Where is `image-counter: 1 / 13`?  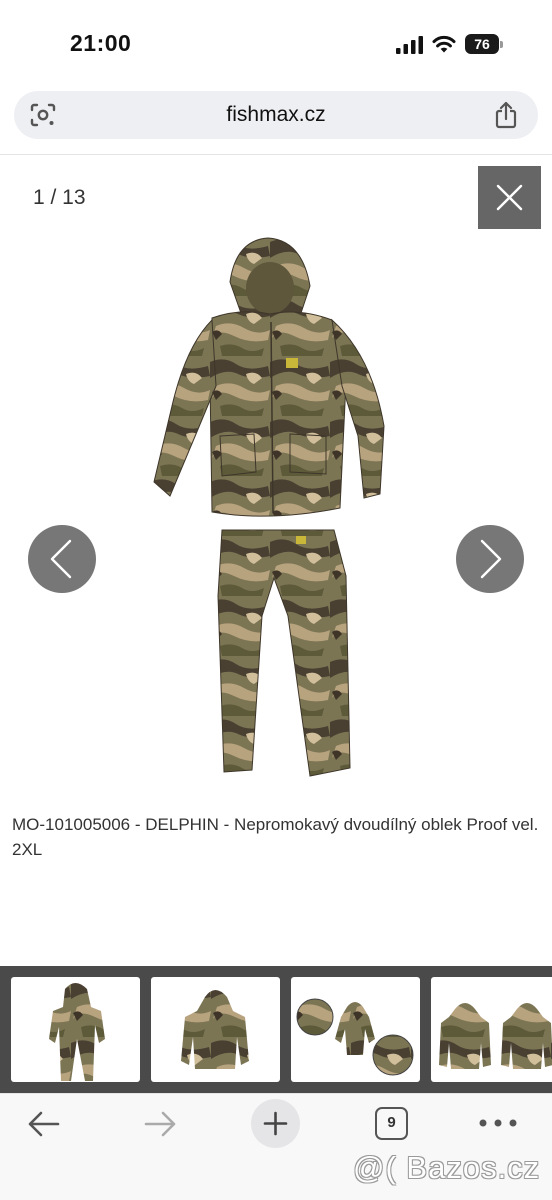 image-counter: 1 / 13 is located at coordinates (59, 197).